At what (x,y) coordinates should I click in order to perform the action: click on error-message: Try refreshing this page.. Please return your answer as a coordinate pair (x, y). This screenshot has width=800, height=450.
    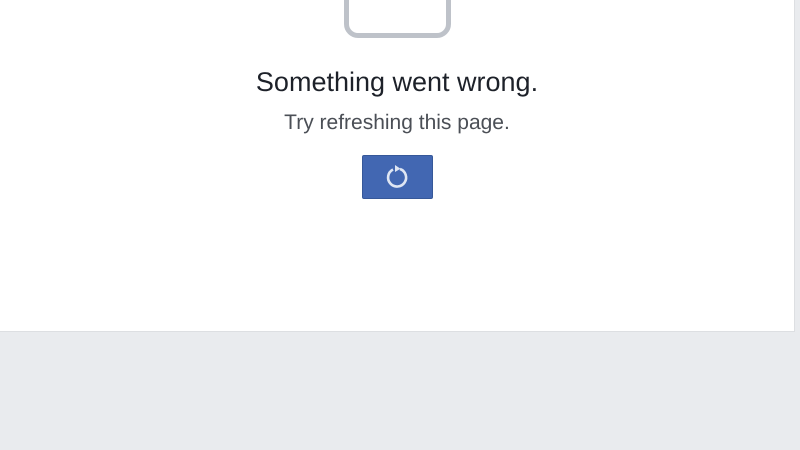
    Looking at the image, I should click on (397, 123).